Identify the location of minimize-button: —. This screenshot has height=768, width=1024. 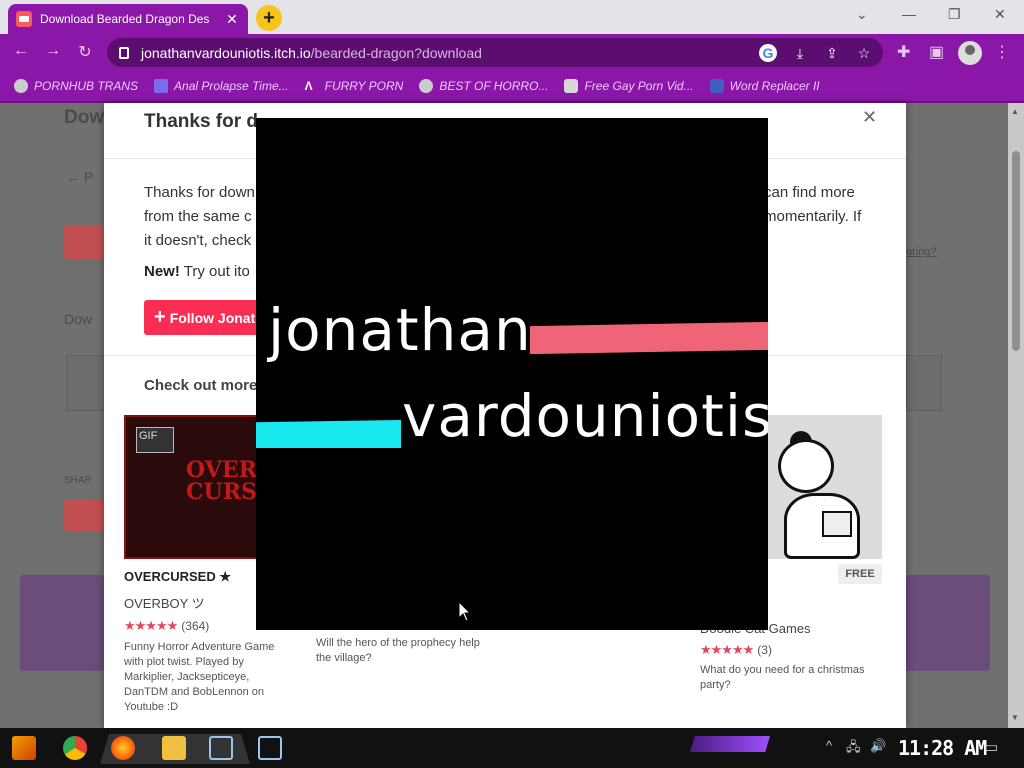
(909, 14).